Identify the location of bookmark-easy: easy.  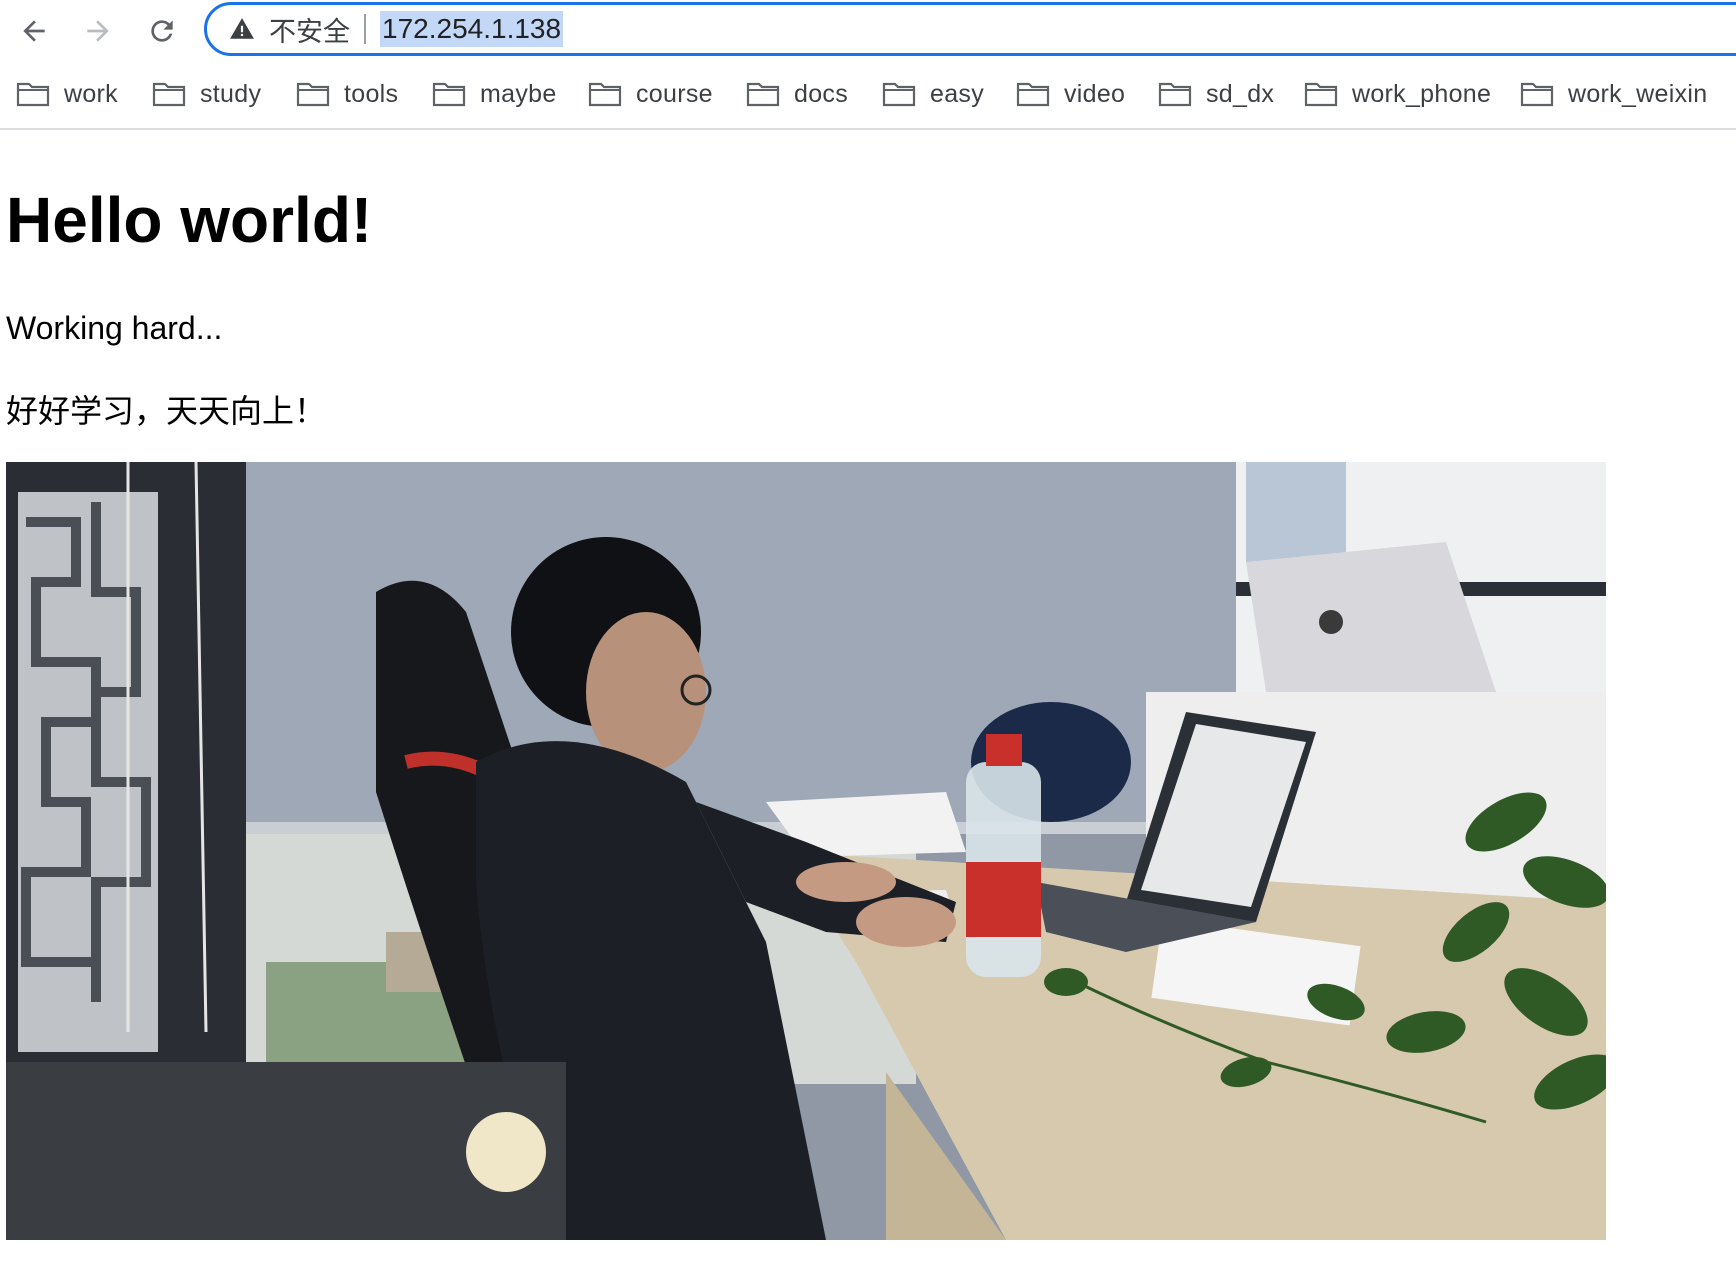
(933, 94).